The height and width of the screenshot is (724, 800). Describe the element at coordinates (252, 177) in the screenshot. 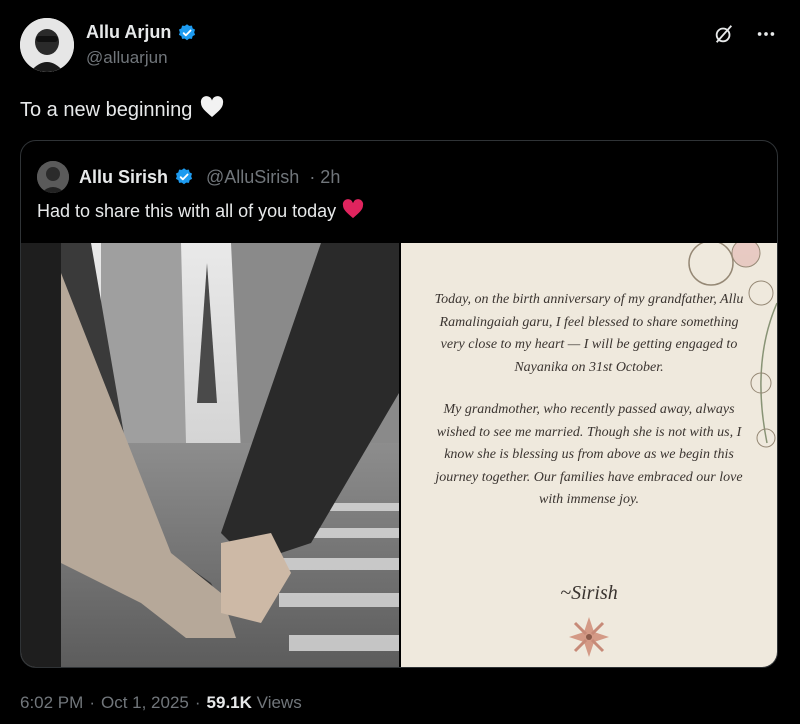

I see `quoted-handle: @AlluSirish` at that location.